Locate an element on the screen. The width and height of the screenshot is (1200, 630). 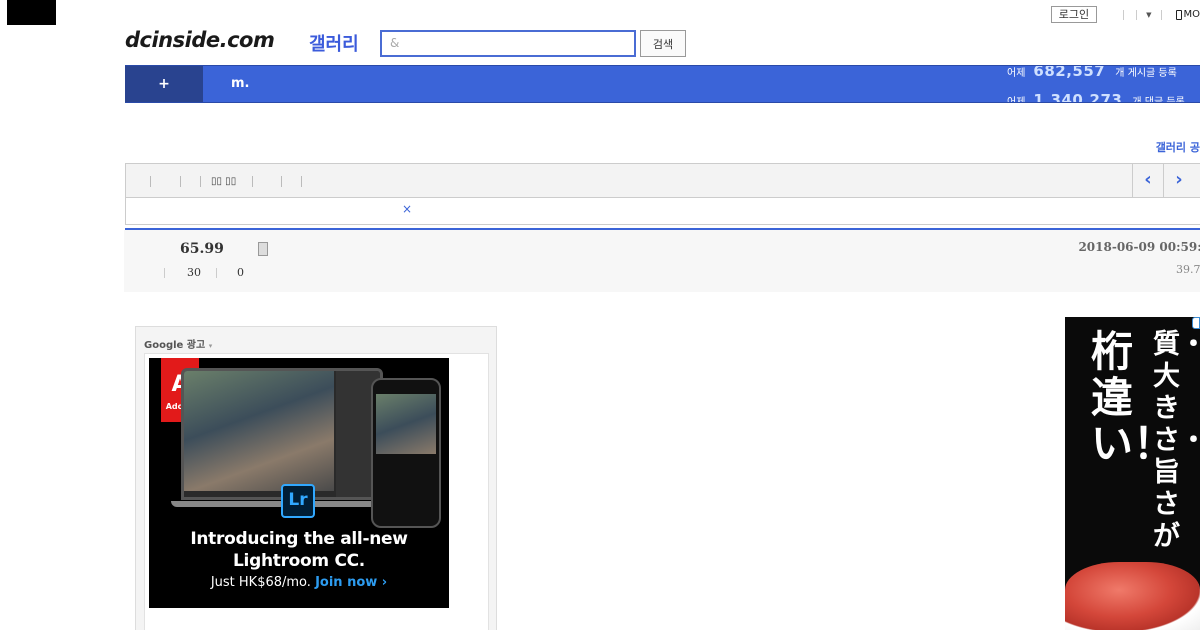
ad-join-link: Join now › is located at coordinates (351, 582).